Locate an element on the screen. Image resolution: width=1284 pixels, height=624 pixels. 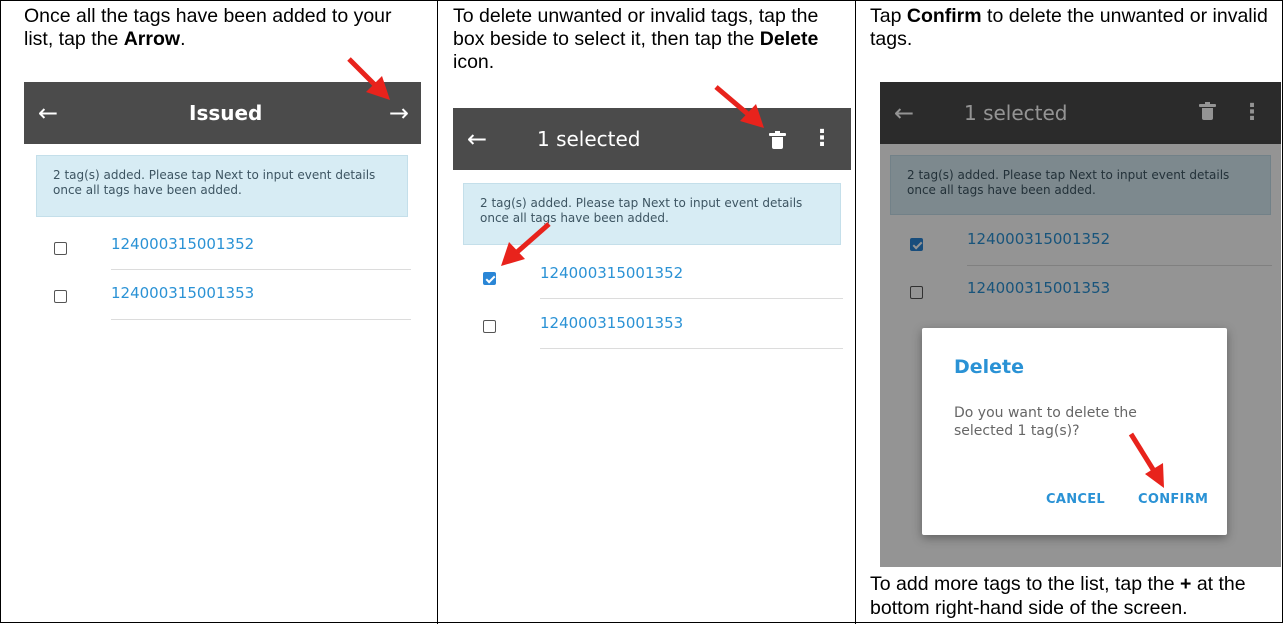
delete-trash-icon is located at coordinates (777, 140).